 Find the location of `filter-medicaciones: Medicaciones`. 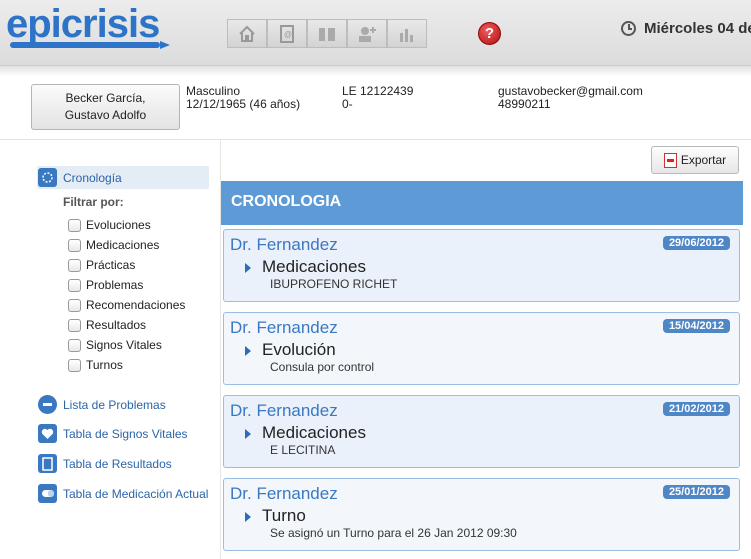

filter-medicaciones: Medicaciones is located at coordinates (113, 245).